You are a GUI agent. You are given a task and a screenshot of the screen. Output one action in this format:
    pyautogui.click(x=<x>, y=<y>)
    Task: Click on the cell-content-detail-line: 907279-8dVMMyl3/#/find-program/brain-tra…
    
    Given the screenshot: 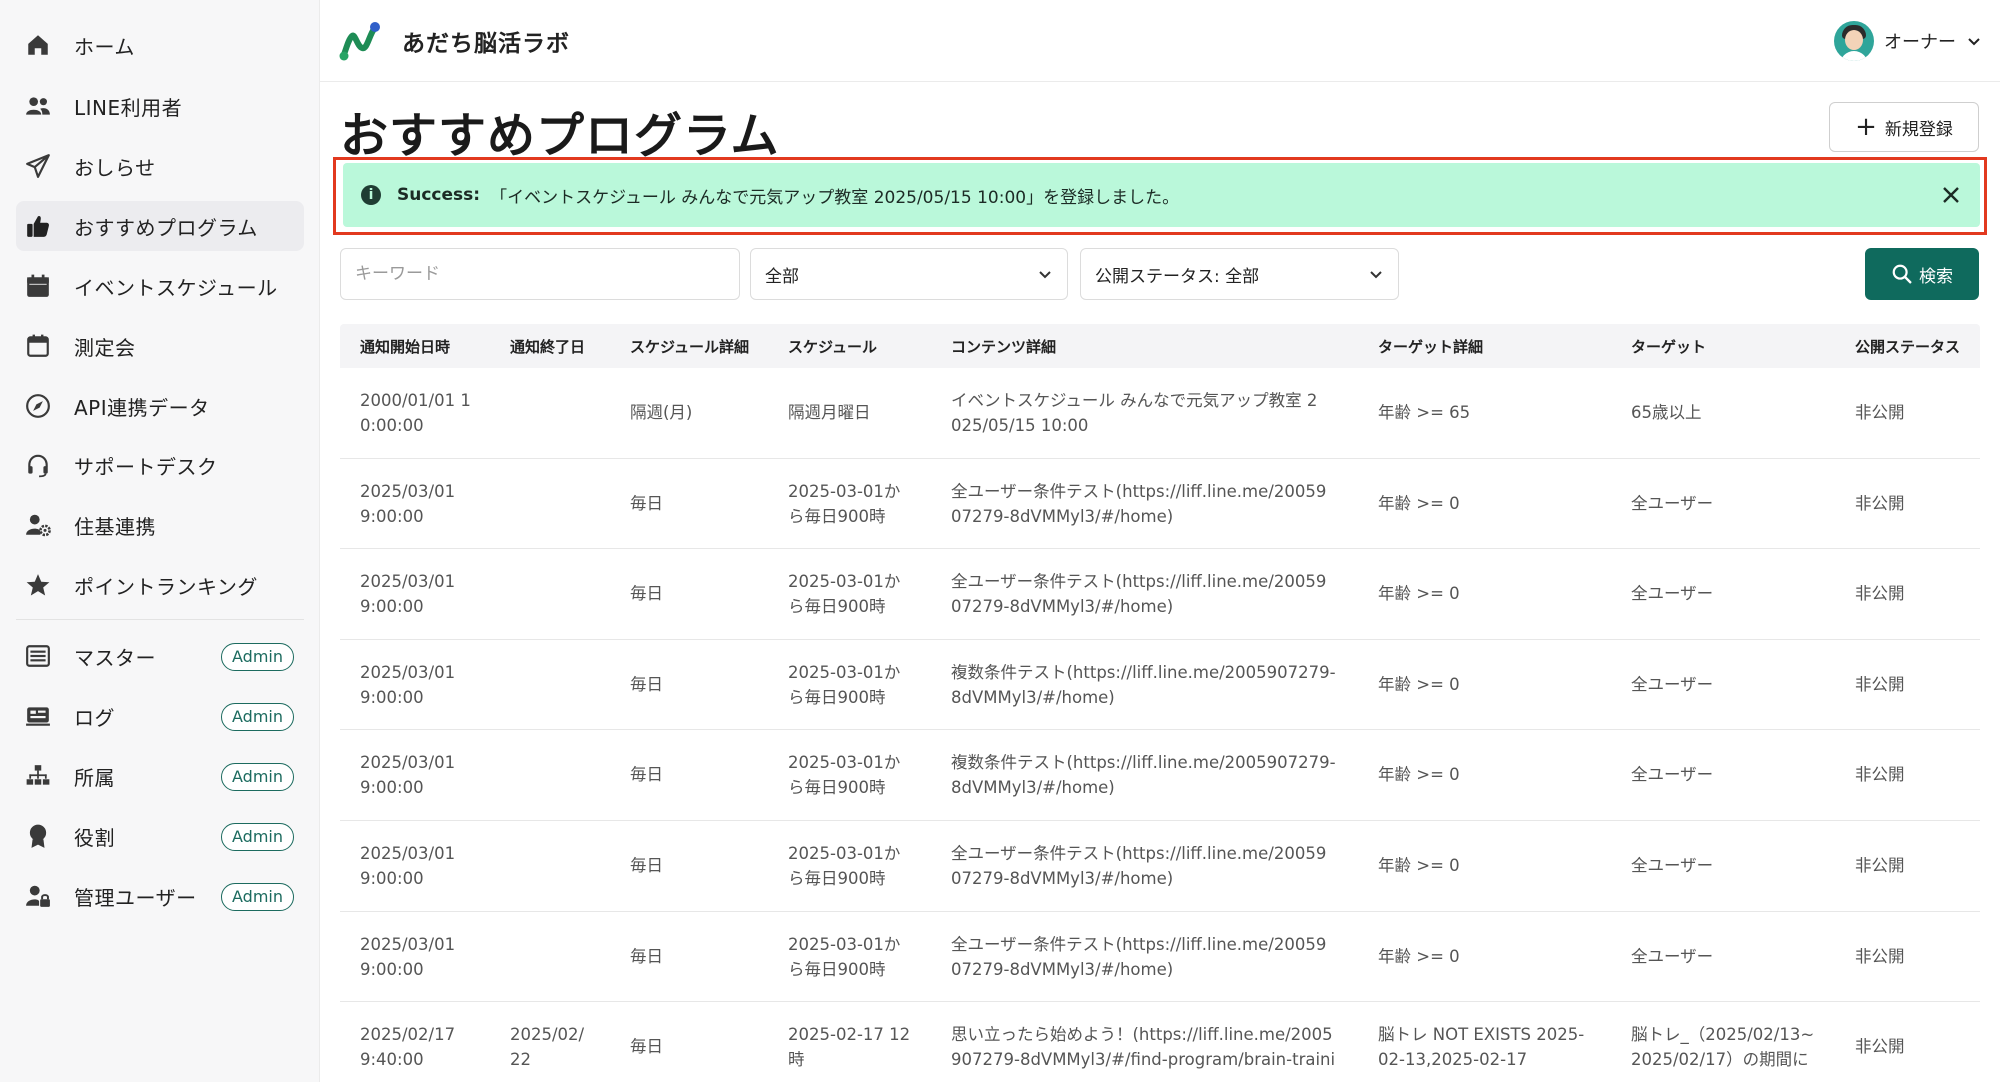 What is the action you would take?
    pyautogui.click(x=1143, y=1060)
    